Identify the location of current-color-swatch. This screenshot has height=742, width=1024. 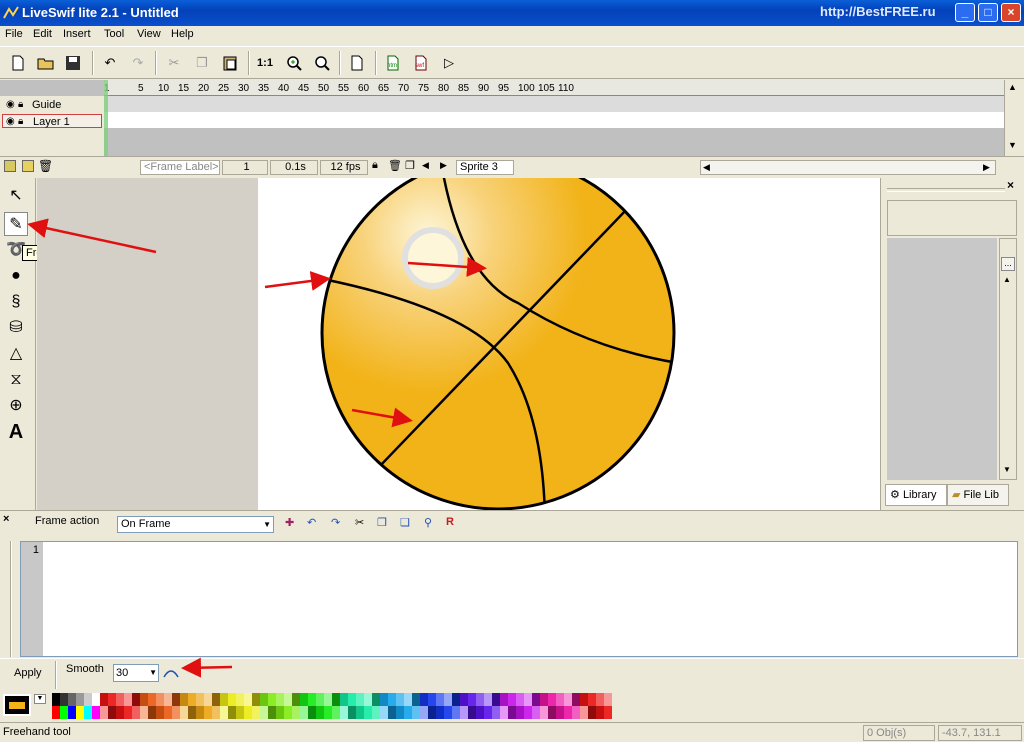
(17, 705).